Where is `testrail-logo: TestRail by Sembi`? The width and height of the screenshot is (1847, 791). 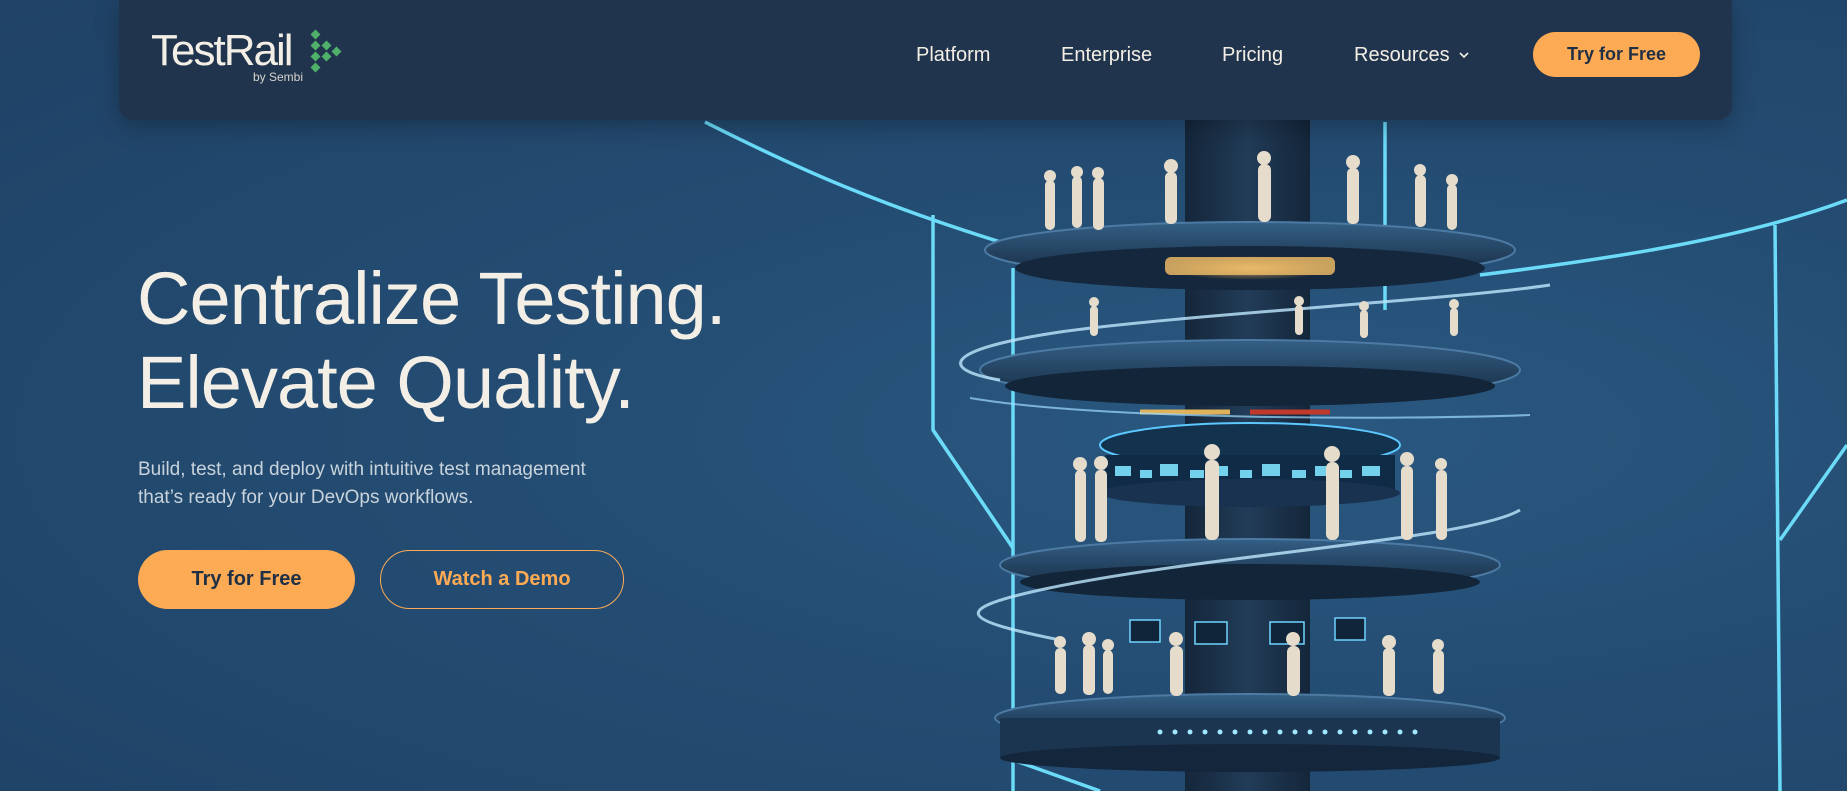 testrail-logo: TestRail by Sembi is located at coordinates (251, 56).